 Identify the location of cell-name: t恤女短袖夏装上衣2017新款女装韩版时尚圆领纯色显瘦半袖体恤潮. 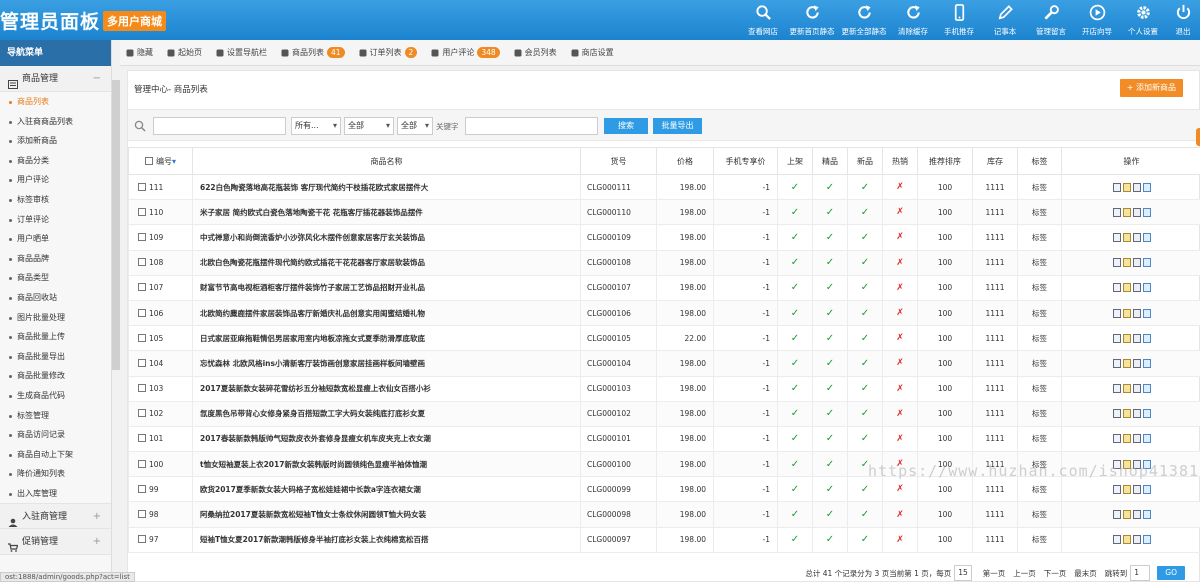
(386, 464).